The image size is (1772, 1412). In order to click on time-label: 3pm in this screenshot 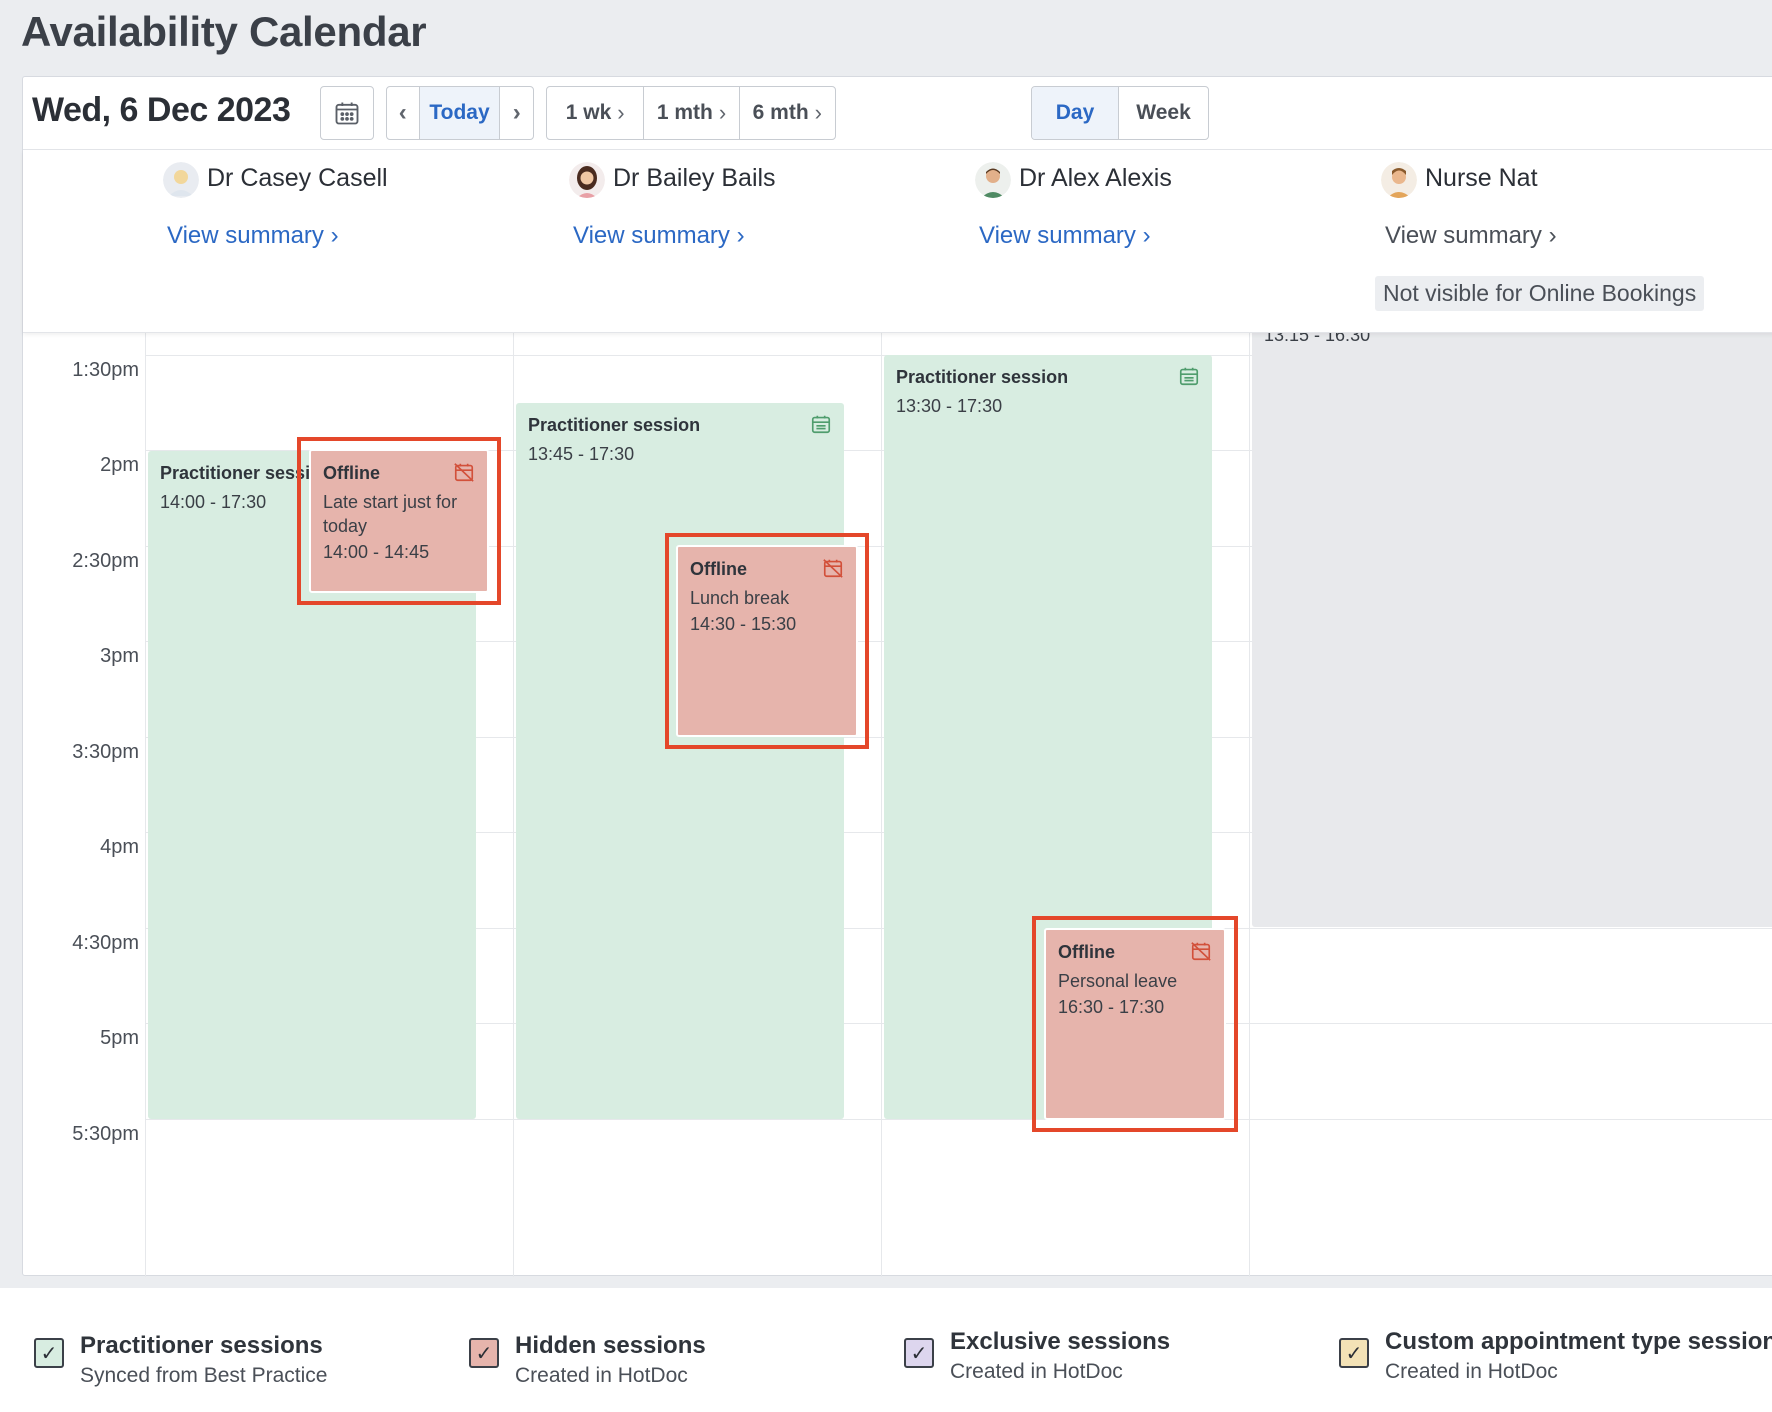, I will do `click(119, 656)`.